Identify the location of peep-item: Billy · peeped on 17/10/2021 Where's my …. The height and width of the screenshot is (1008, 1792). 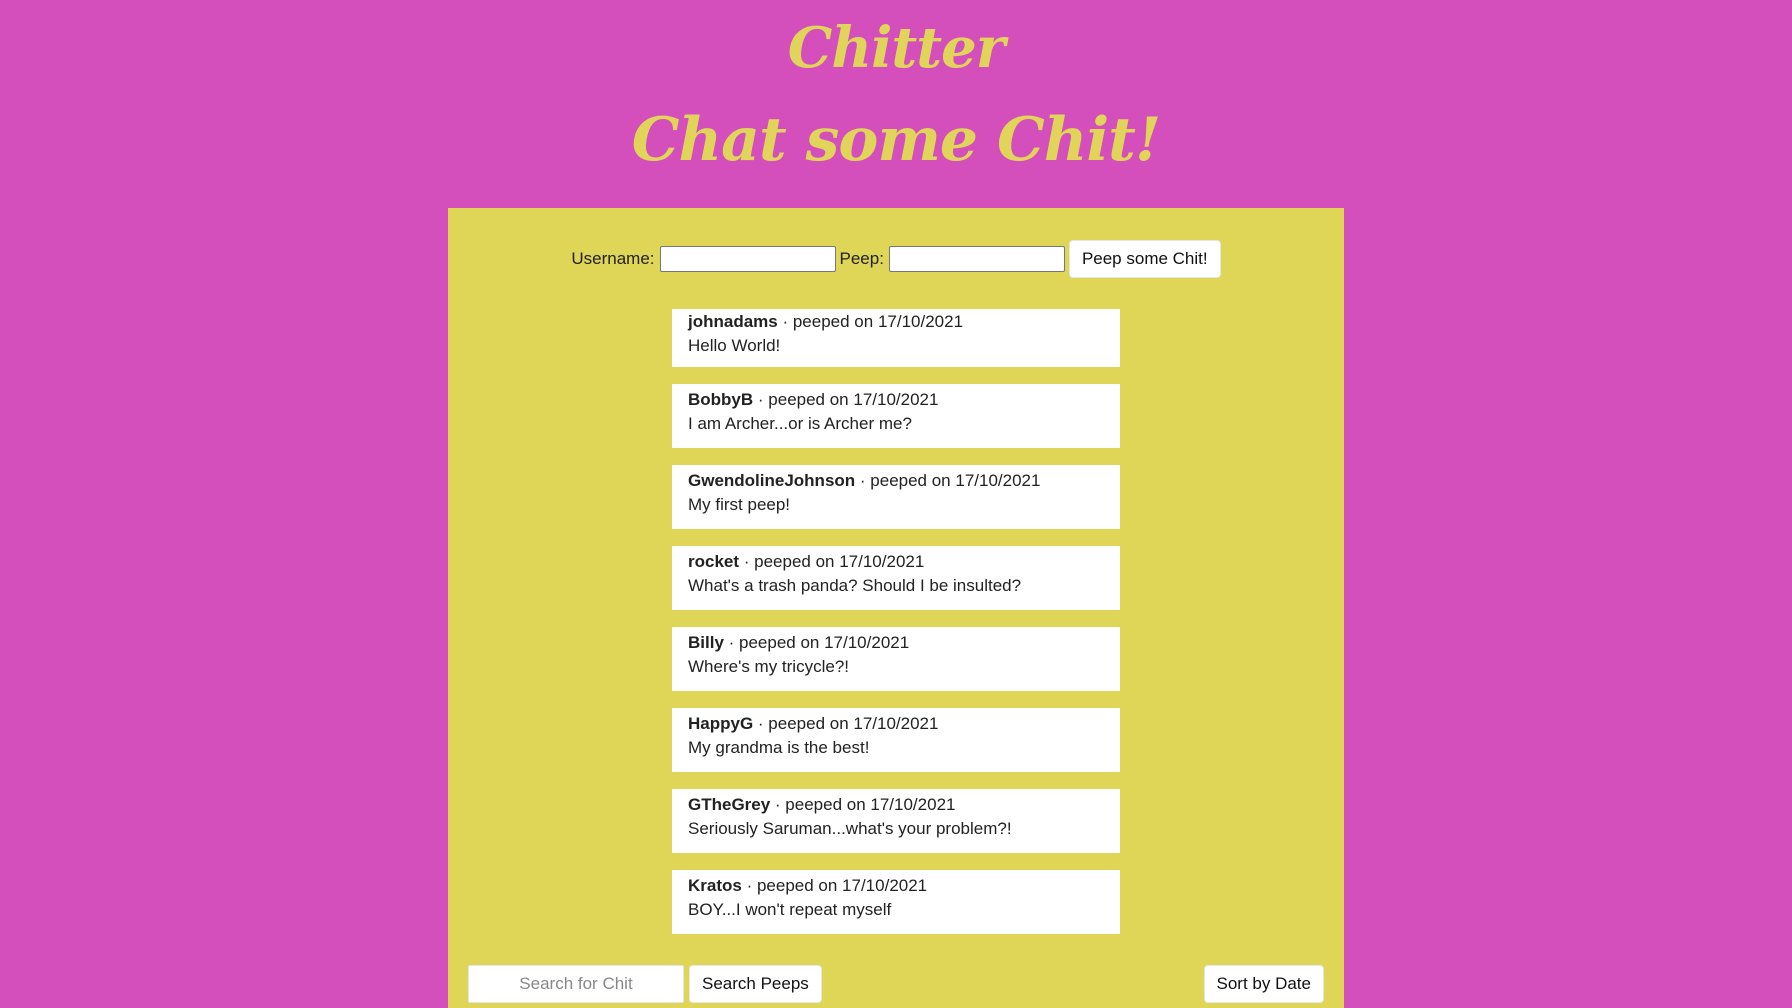
(896, 659).